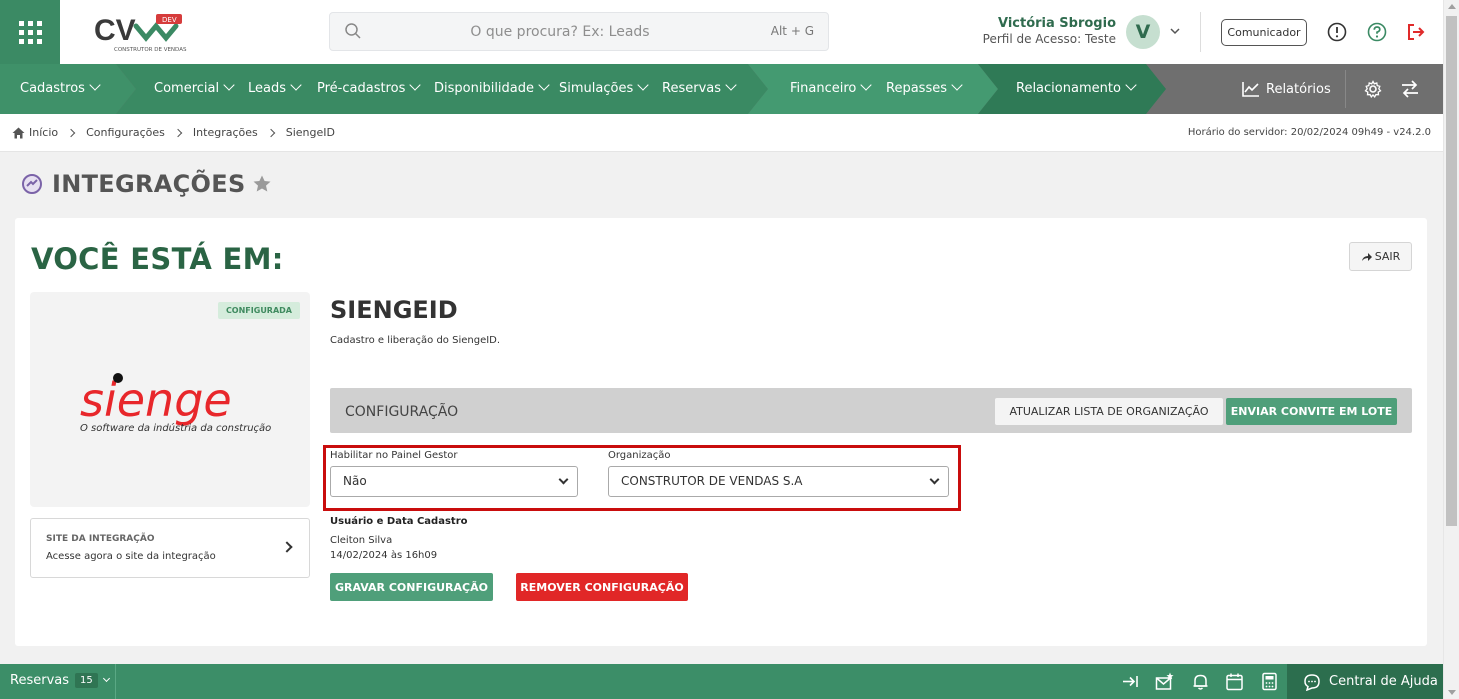 This screenshot has height=699, width=1459. What do you see at coordinates (712, 481) in the screenshot?
I see `organization-value: CONSTRUTOR DE VENDAS S.A` at bounding box center [712, 481].